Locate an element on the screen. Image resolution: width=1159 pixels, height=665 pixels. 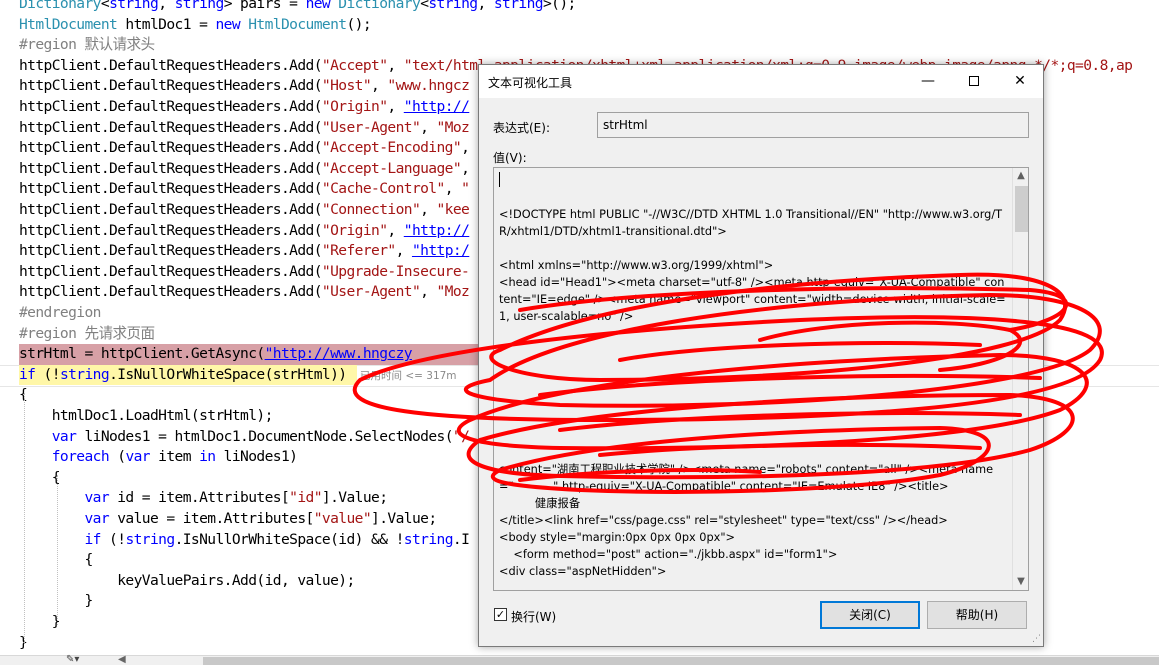
code-line: foreach (var item in liNodes1) is located at coordinates (158, 457).